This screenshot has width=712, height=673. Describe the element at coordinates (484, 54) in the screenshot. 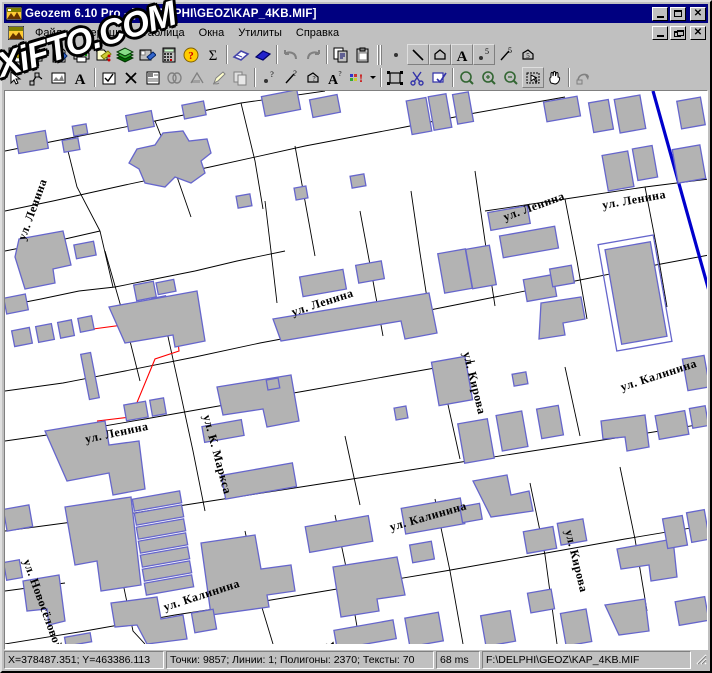

I see `point-number-button: 5` at that location.